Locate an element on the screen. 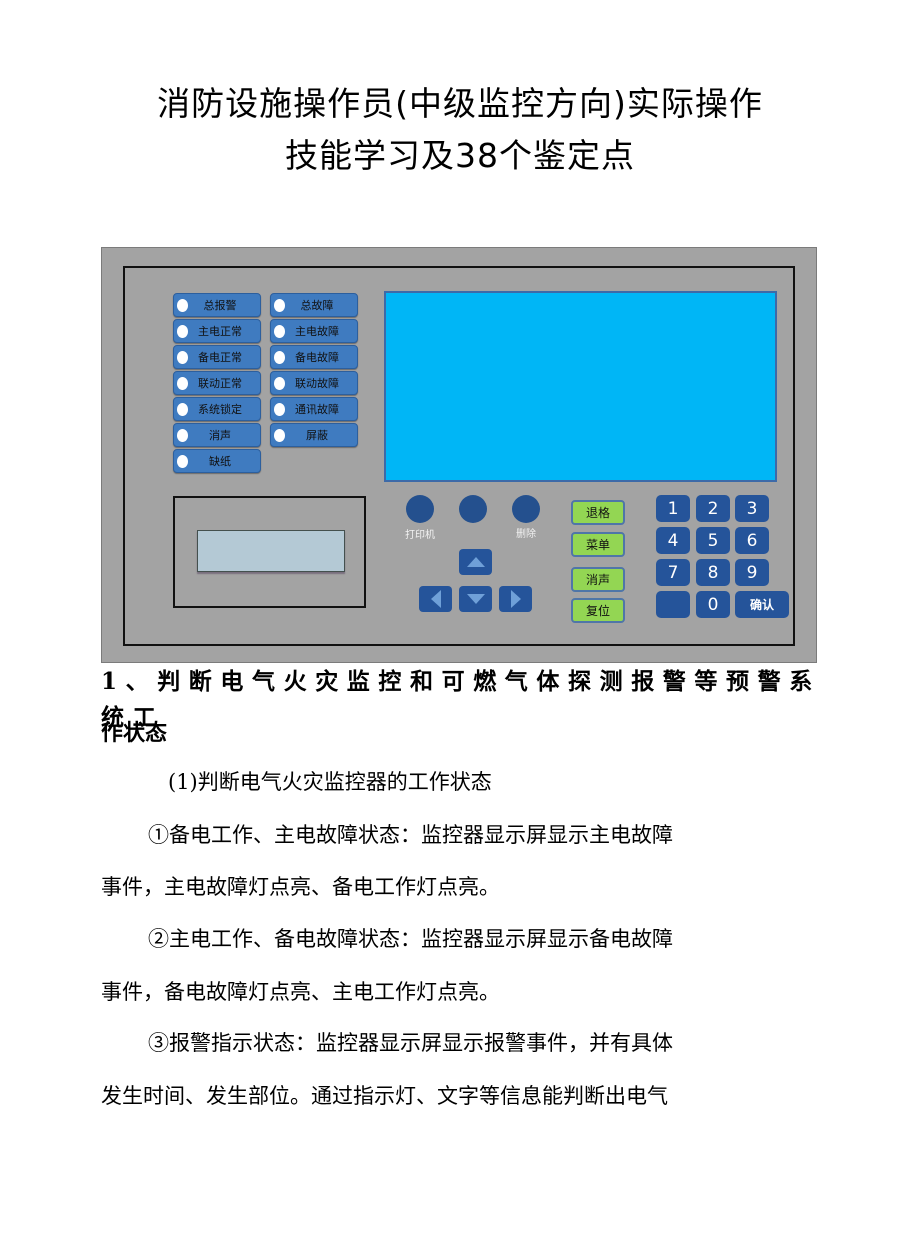 This screenshot has width=920, height=1233. indicator-communication-fault: 通讯故障 is located at coordinates (314, 409).